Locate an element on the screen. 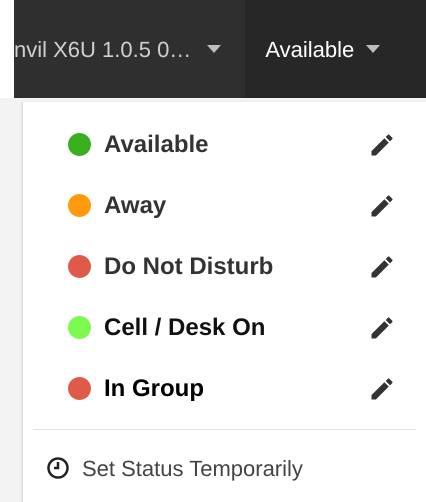  status-option: Cell / Desk On is located at coordinates (224, 327).